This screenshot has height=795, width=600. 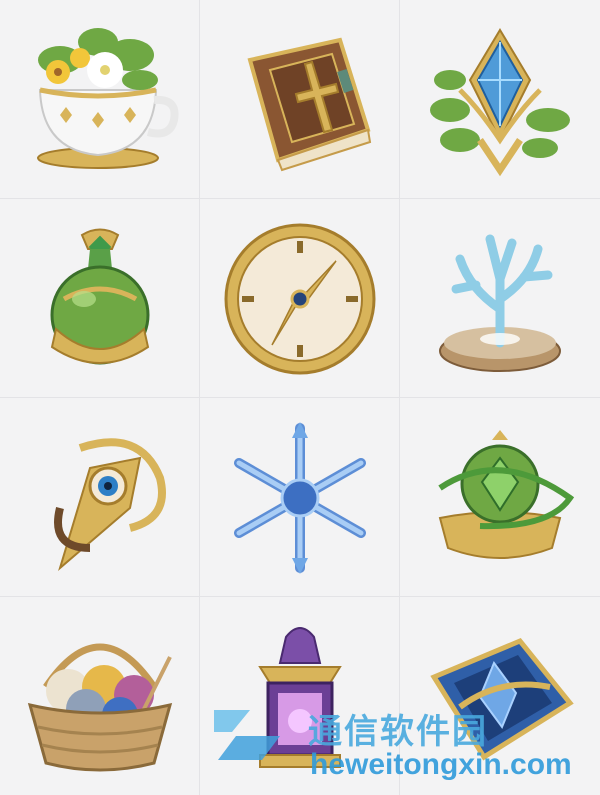 I want to click on watermark-url: heweitongxin.com, so click(x=441, y=764).